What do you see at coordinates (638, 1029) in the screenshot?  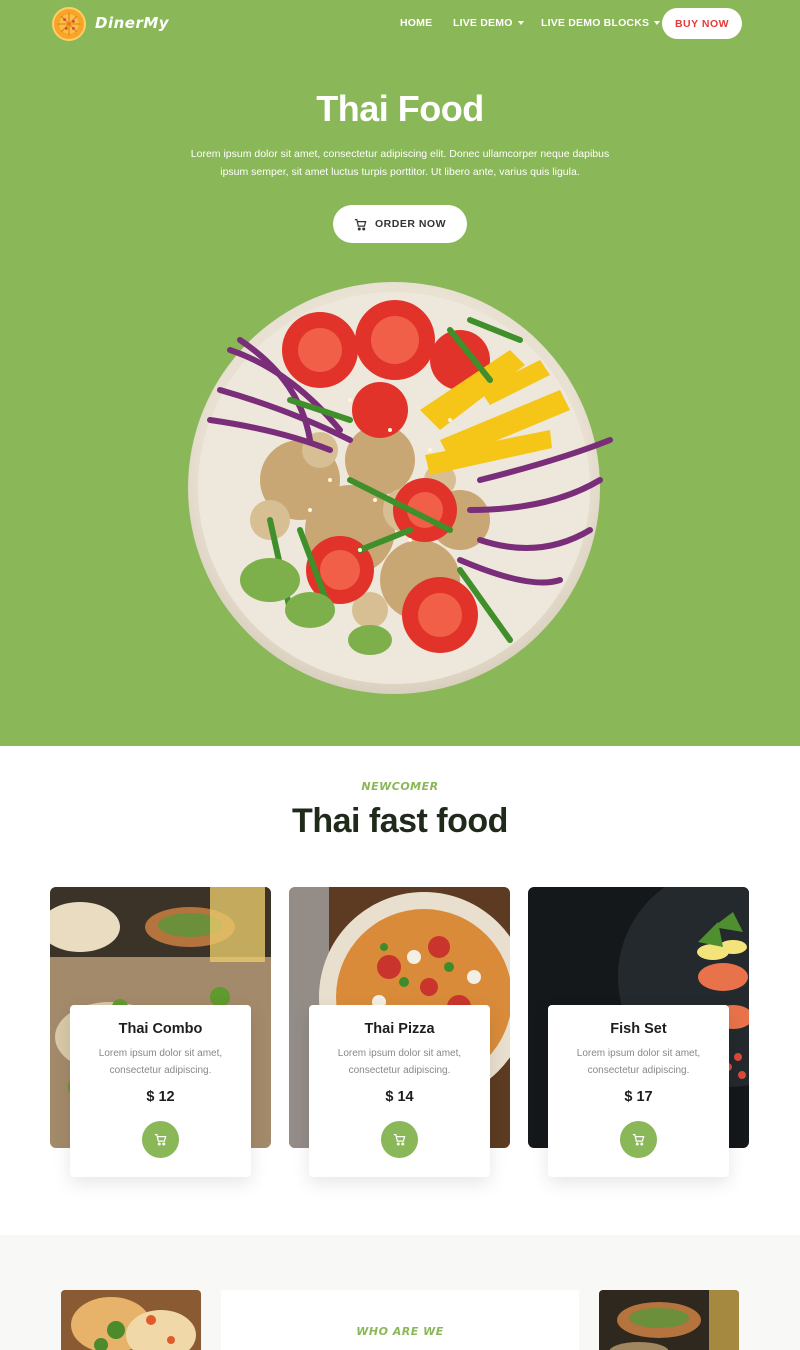 I see `product-title: Fish Set` at bounding box center [638, 1029].